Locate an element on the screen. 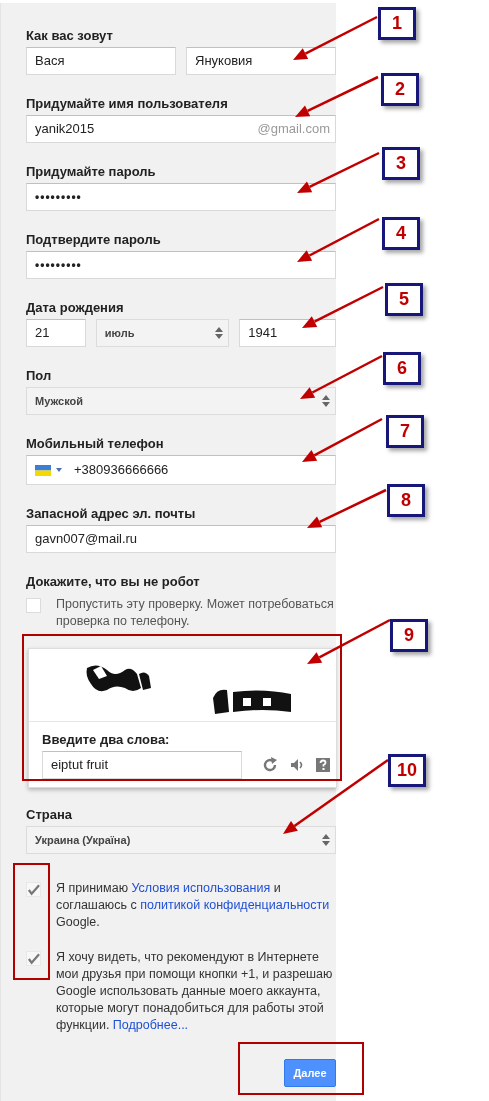  last-name-field: Януковия is located at coordinates (261, 61).